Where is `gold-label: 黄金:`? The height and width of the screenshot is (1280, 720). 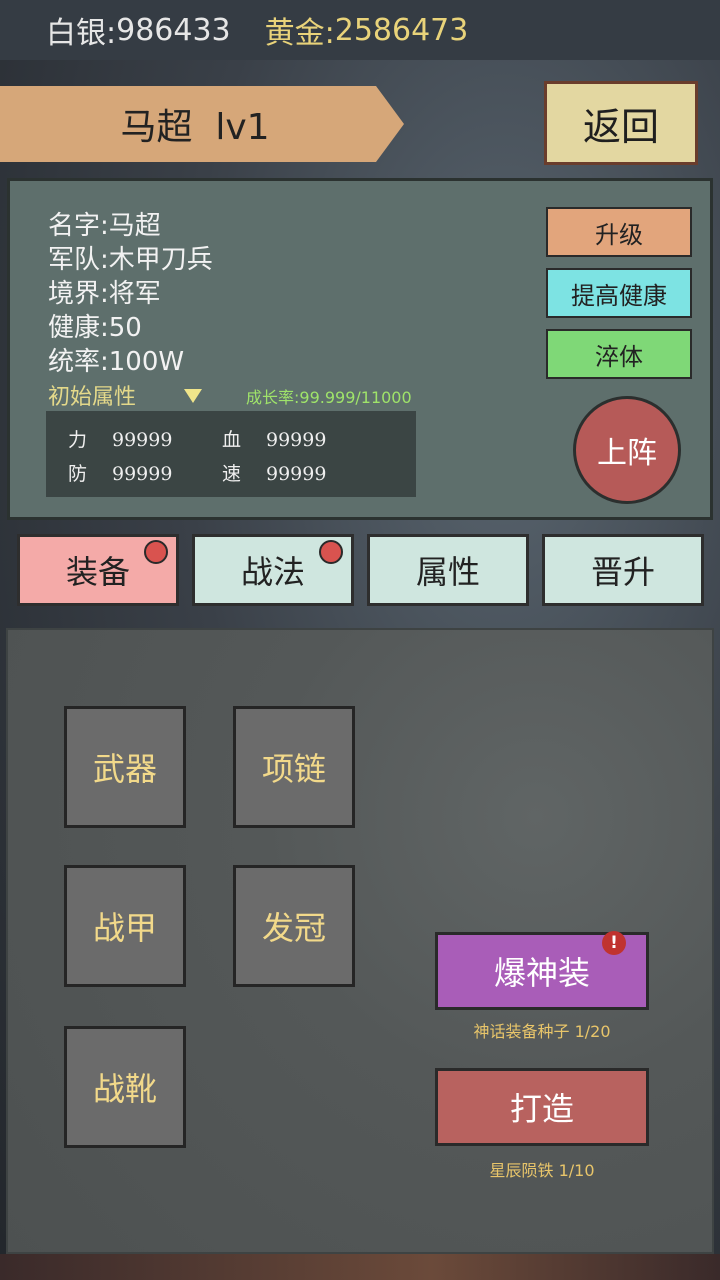 gold-label: 黄金: is located at coordinates (299, 33).